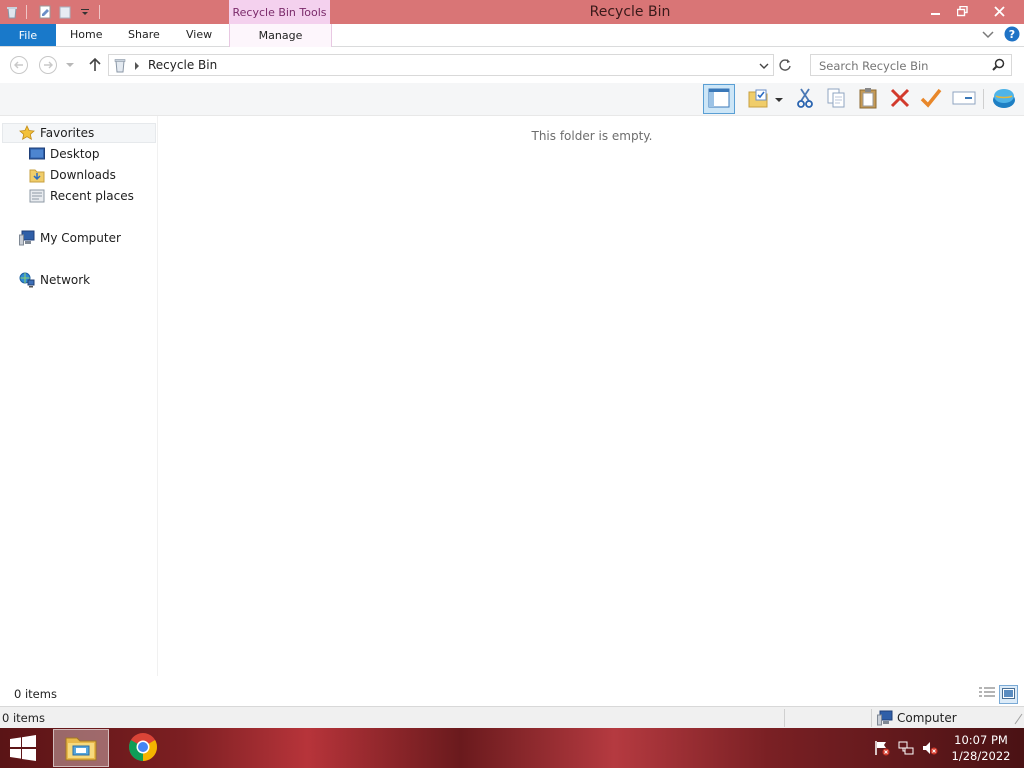 Image resolution: width=1024 pixels, height=768 pixels. I want to click on preview-pane-icon, so click(719, 99).